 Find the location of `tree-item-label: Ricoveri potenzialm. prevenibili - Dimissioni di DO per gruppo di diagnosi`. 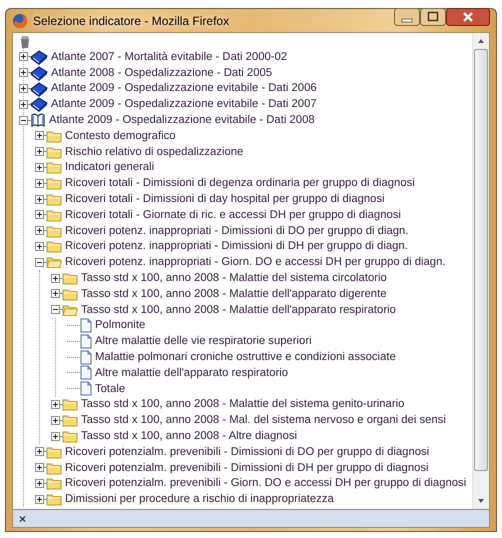

tree-item-label: Ricoveri potenzialm. prevenibili - Dimissioni di DO per gruppo di diagnosi is located at coordinates (247, 451).